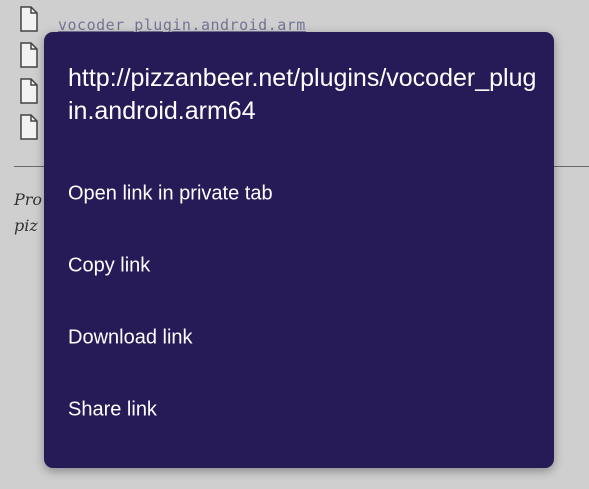 This screenshot has width=589, height=489. What do you see at coordinates (170, 193) in the screenshot?
I see `menu-item-label: Open link in private tab` at bounding box center [170, 193].